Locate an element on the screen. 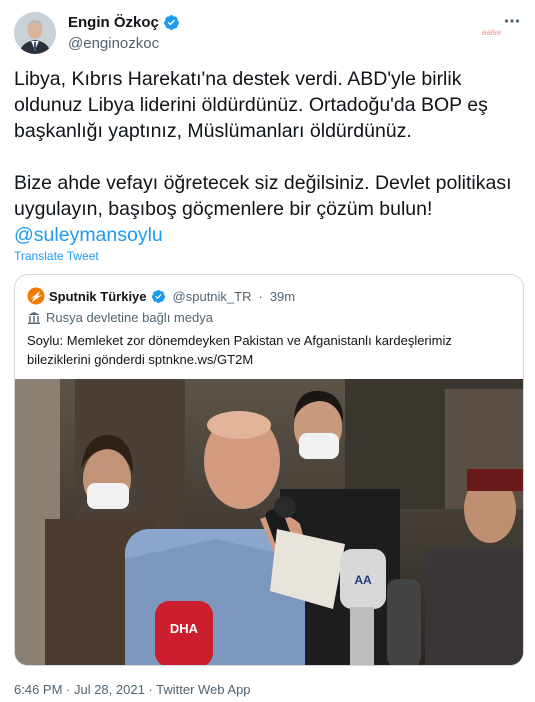 This screenshot has height=702, width=535. state-media-label: Rusya devletine bağlı medya is located at coordinates (120, 317).